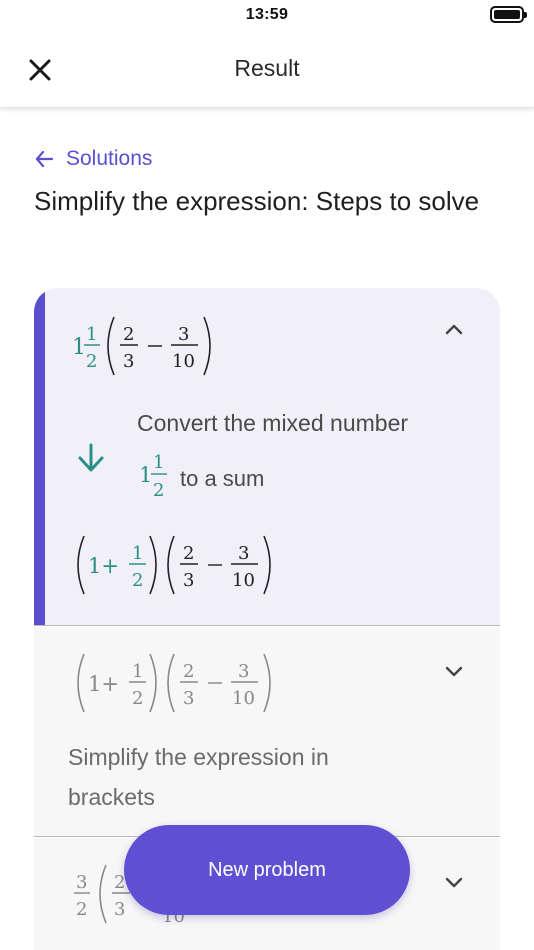  I want to click on step-1-mixed-number: 1 1 2, so click(153, 476).